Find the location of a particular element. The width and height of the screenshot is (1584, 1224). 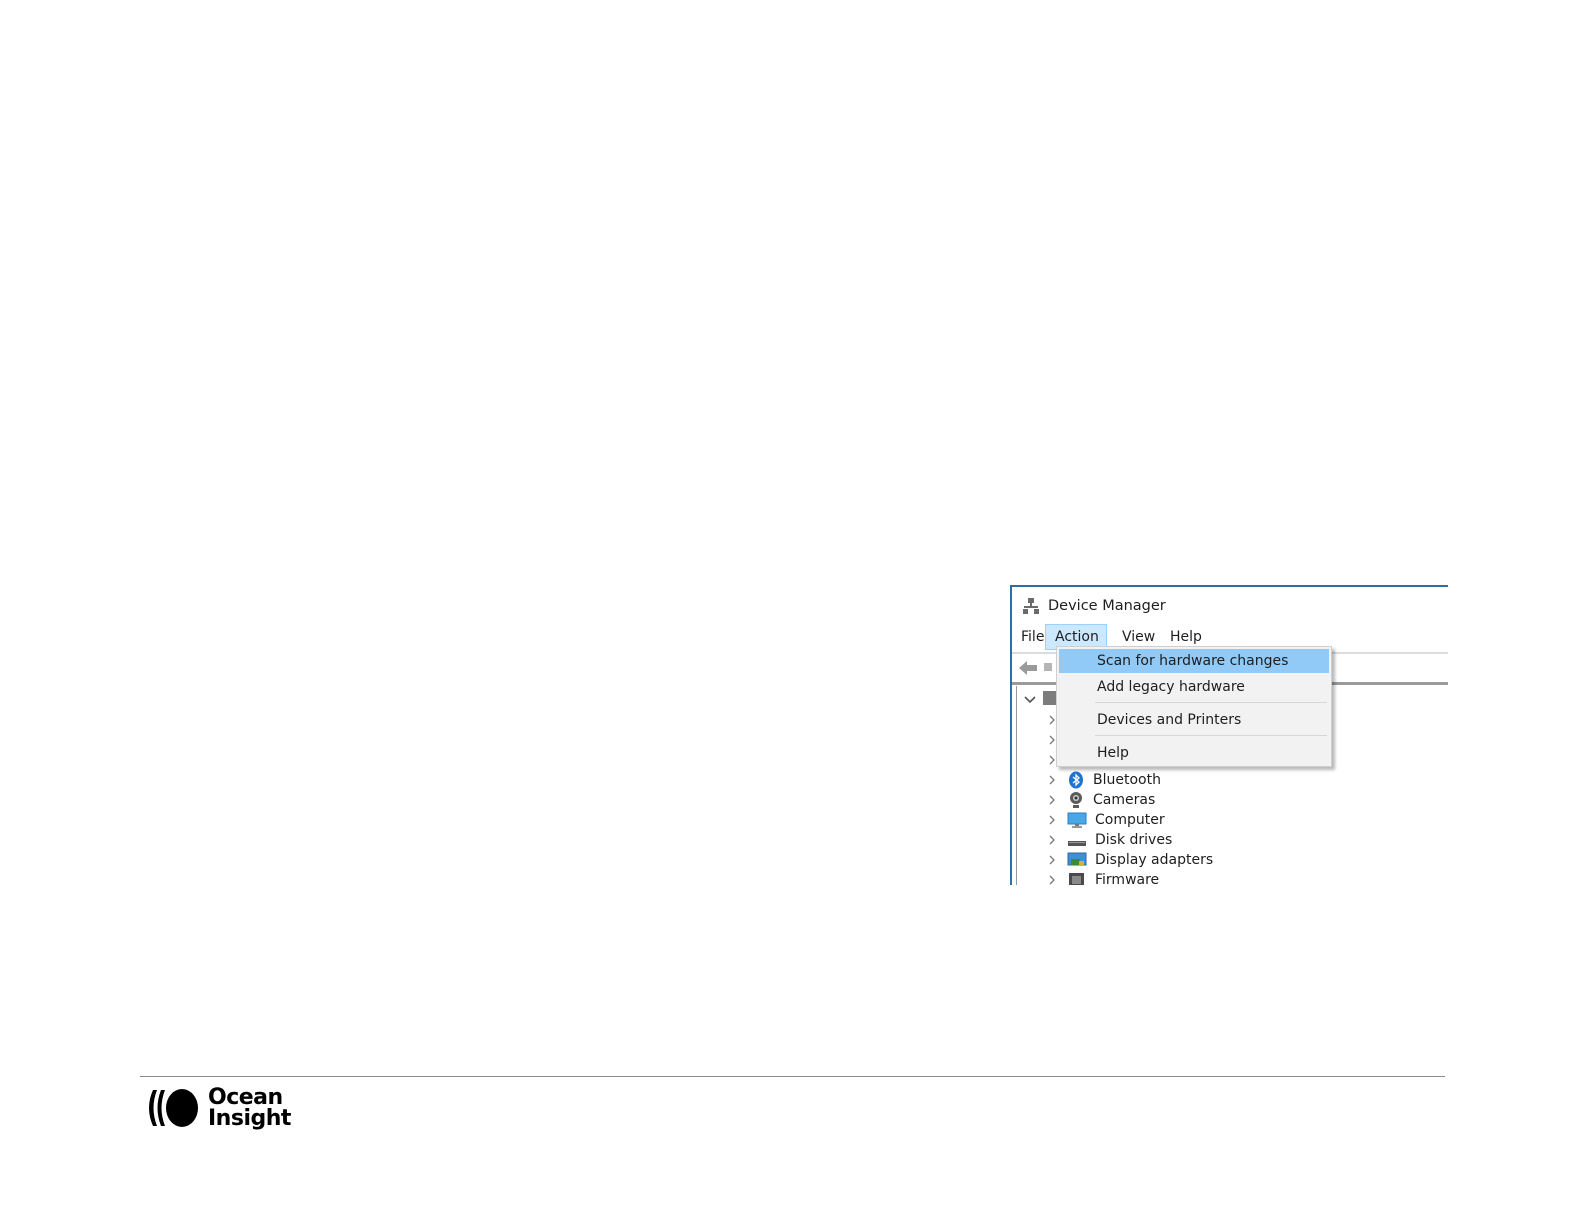

tree-label: Display adapters is located at coordinates (1154, 860).